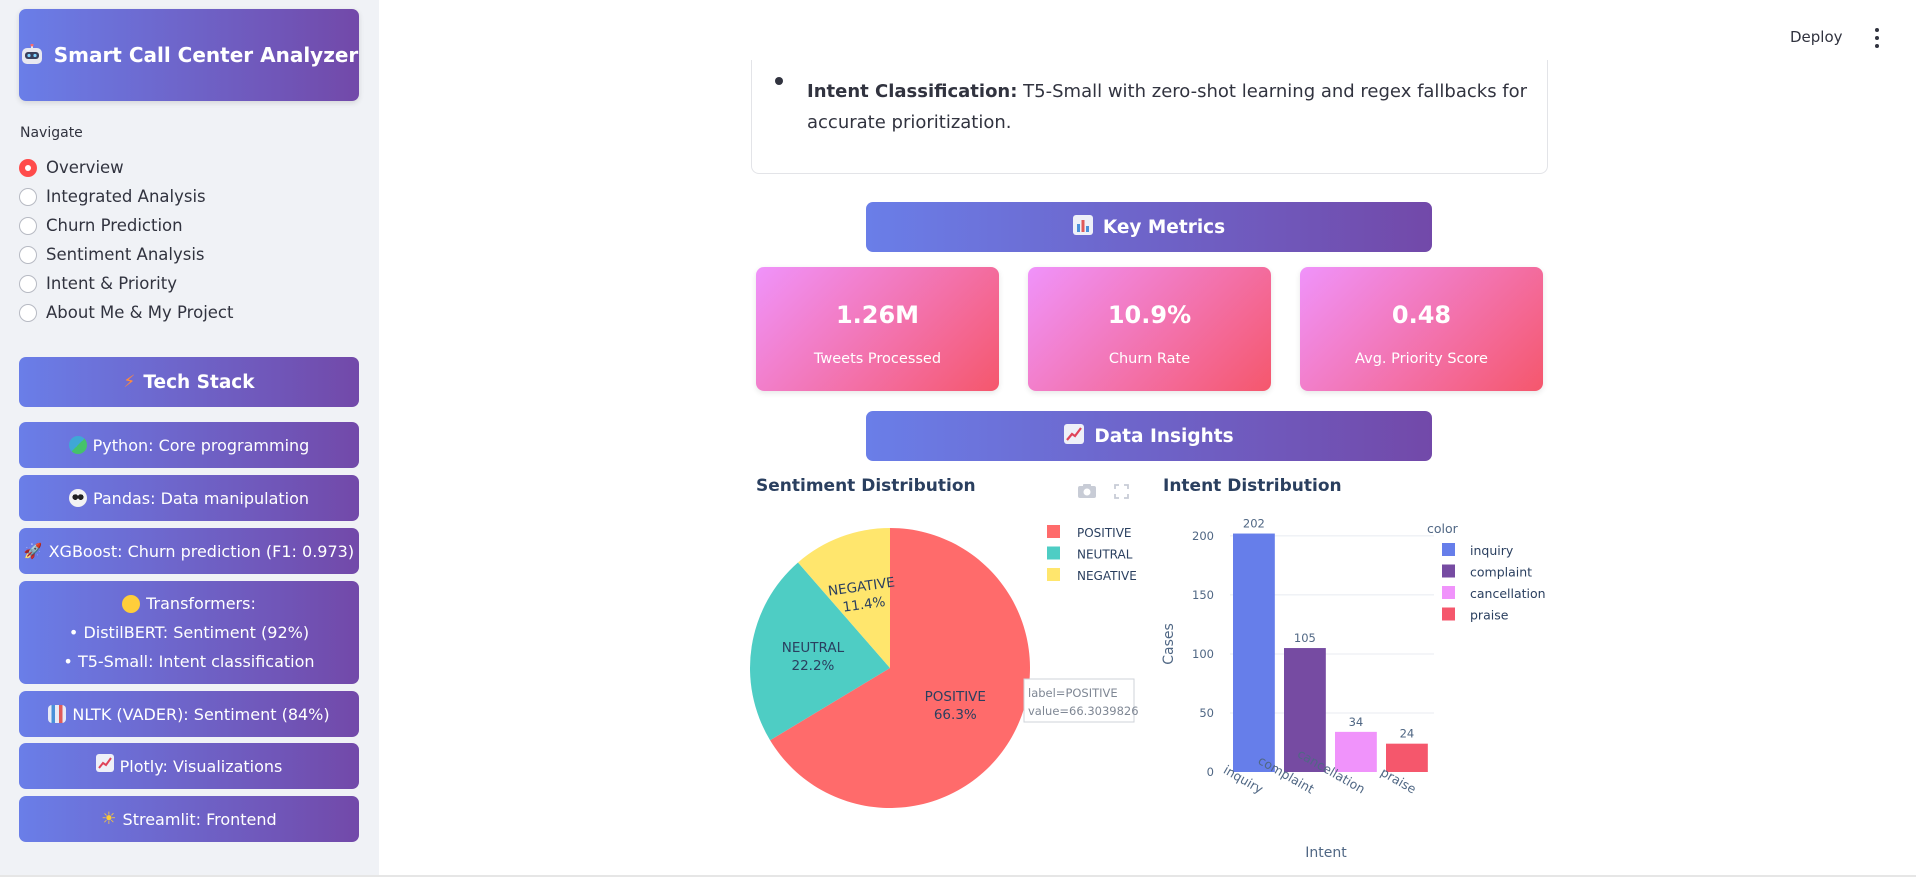  What do you see at coordinates (77, 498) in the screenshot?
I see `panda-icon` at bounding box center [77, 498].